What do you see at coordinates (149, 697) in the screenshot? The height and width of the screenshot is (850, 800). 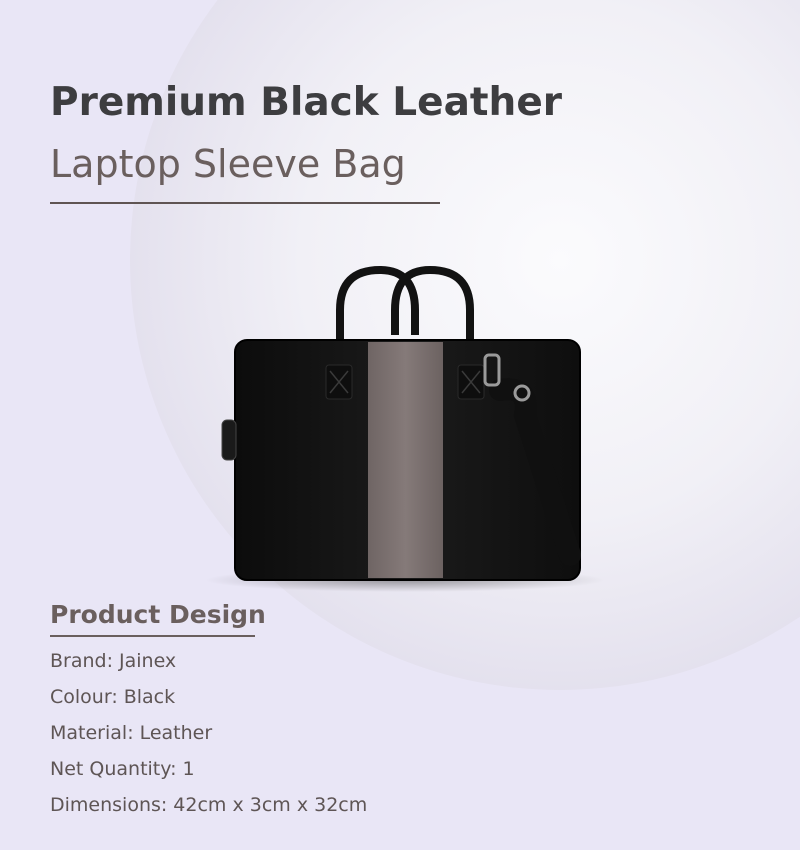 I see `spec-value: Black` at bounding box center [149, 697].